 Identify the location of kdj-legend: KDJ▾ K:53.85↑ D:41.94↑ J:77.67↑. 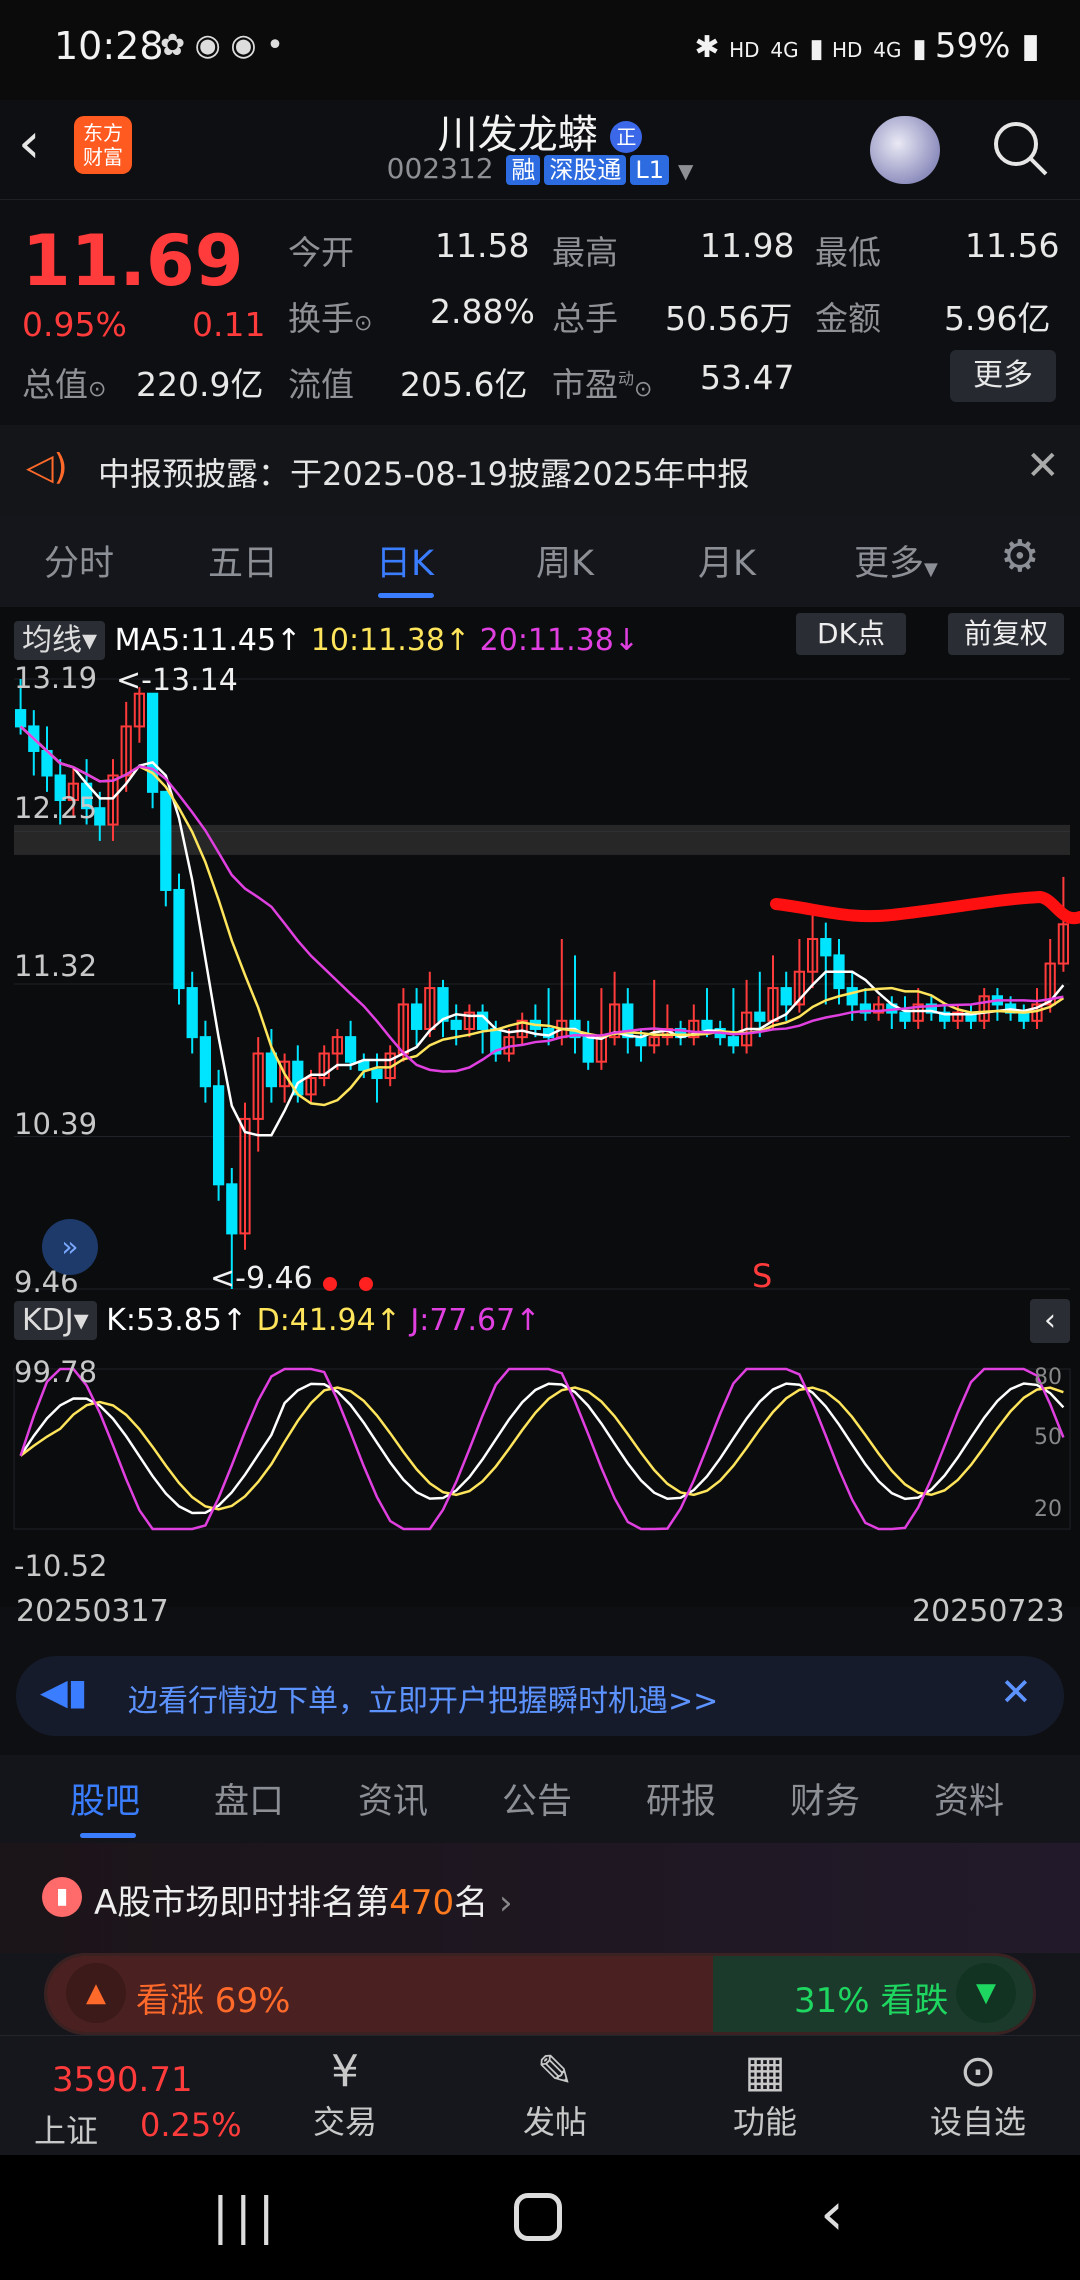
(277, 1320).